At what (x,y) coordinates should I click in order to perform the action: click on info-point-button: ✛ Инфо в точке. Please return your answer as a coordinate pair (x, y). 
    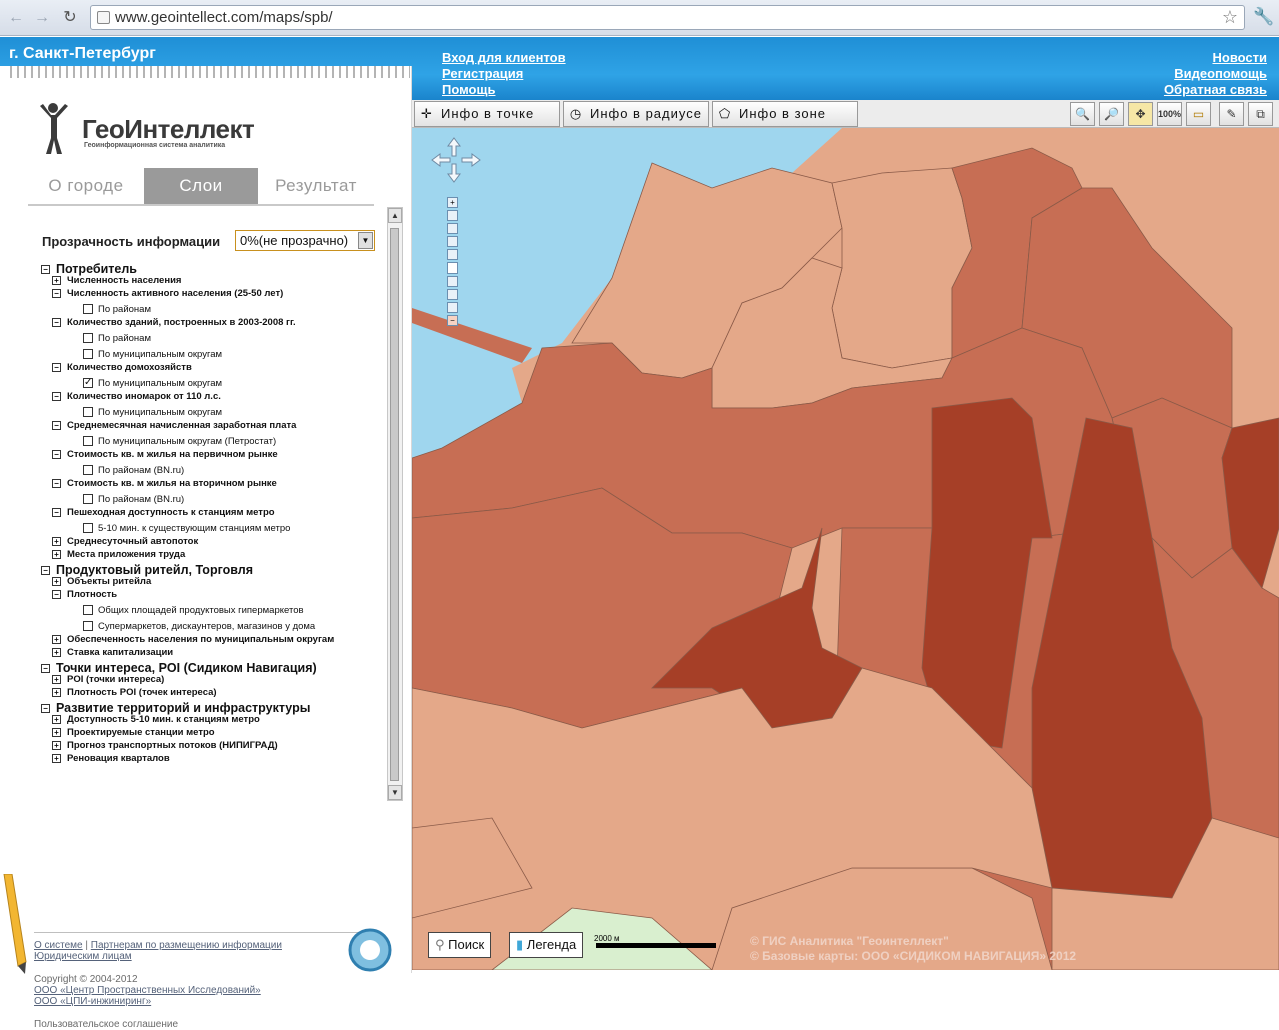
    Looking at the image, I should click on (487, 114).